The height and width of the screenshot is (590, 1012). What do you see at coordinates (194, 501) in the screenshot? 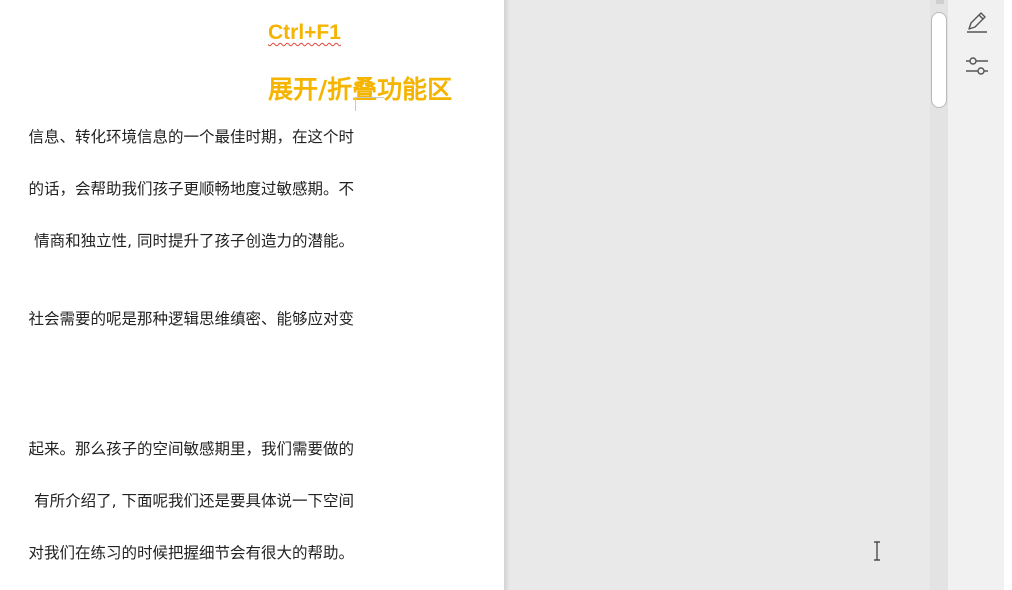
I see `document-line-6: 有所介绍了, 下面呢我们还是要具体说一下空间` at bounding box center [194, 501].